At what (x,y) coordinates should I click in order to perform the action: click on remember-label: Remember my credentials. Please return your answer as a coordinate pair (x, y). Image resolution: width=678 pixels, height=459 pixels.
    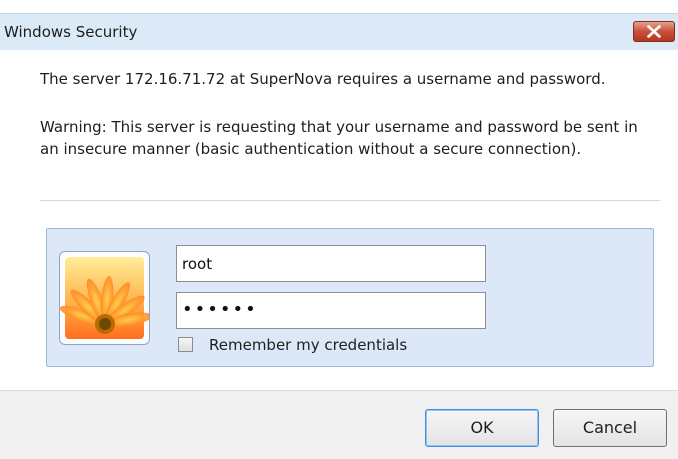
    Looking at the image, I should click on (308, 345).